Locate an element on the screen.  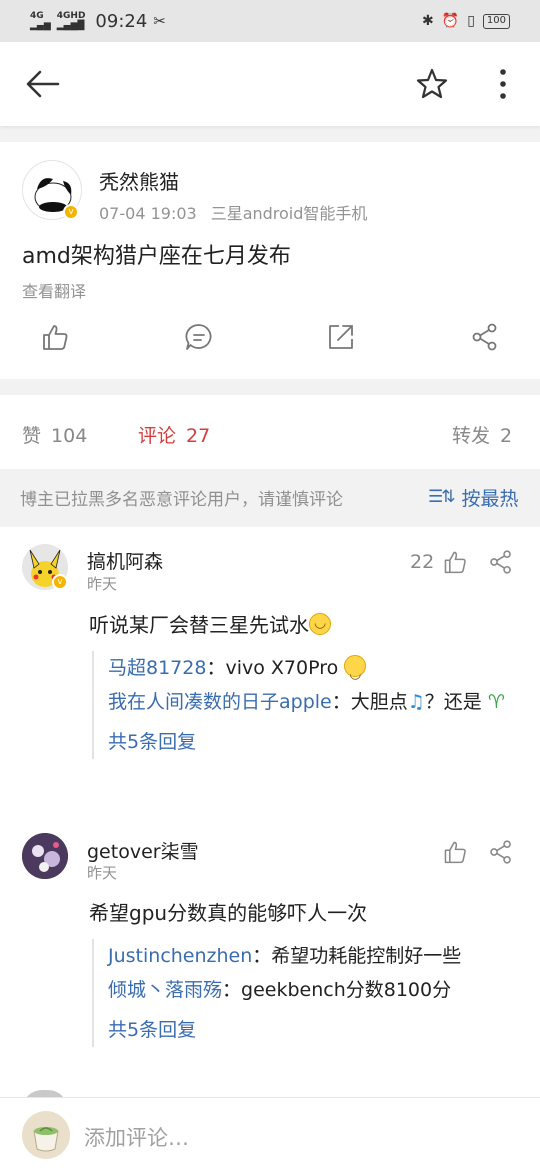
tab-reposts: 转发 2 is located at coordinates (482, 434).